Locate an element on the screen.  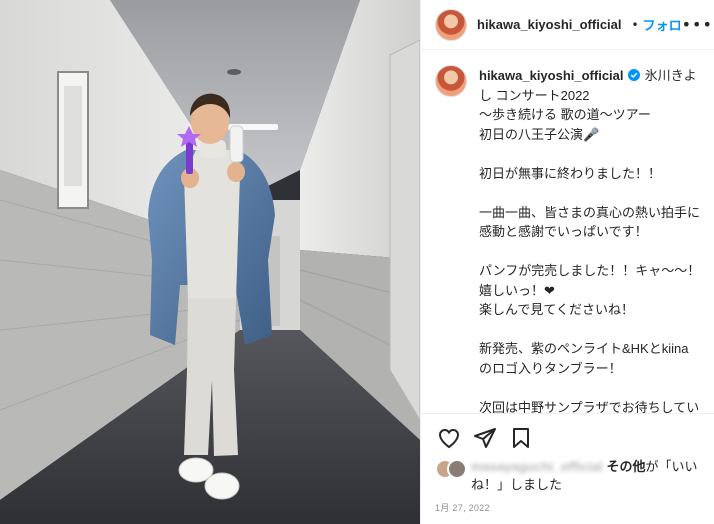
liker-avatars is located at coordinates (453, 469).